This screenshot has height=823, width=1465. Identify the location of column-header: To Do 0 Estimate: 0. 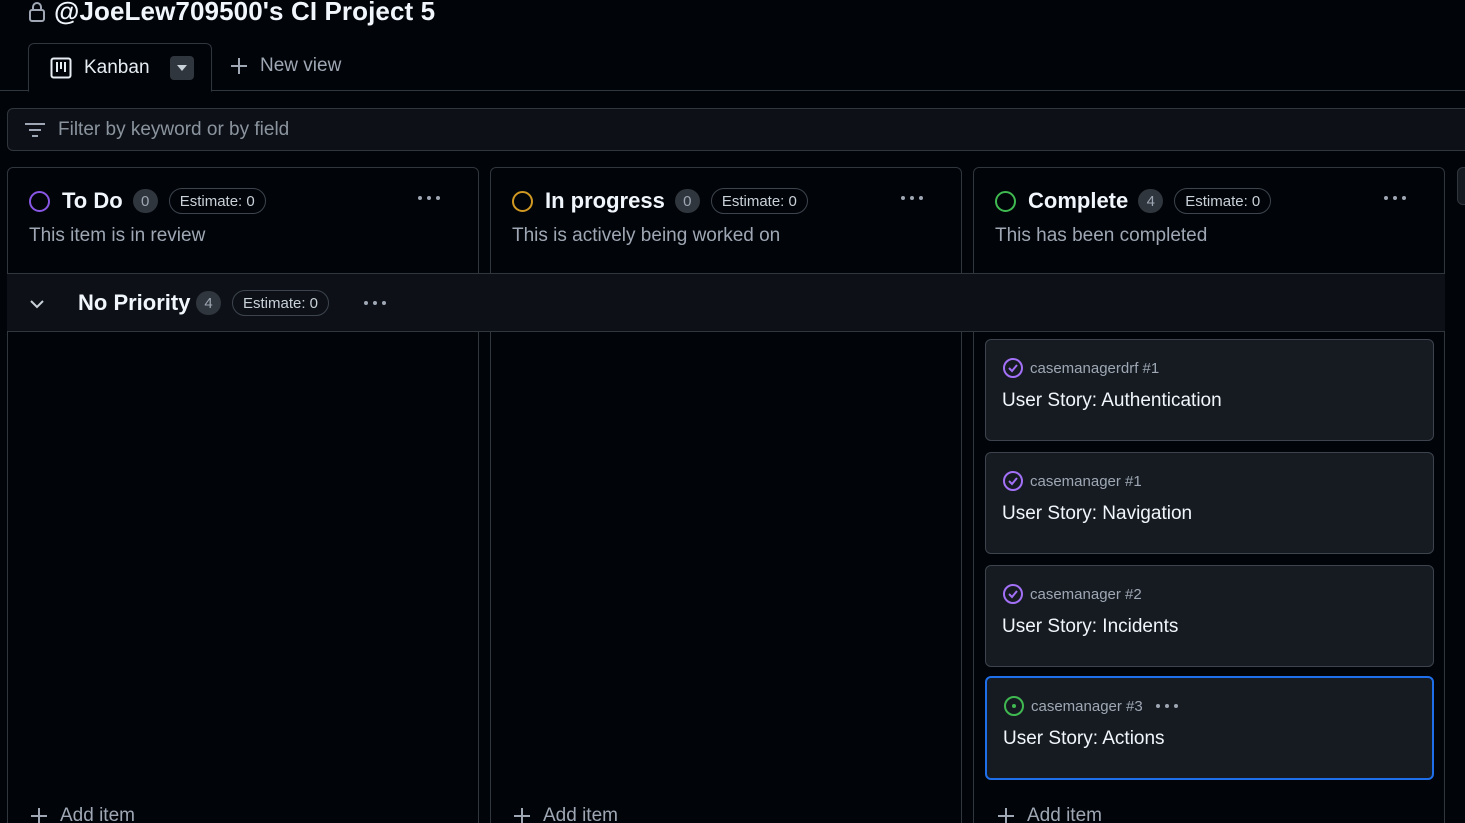
(147, 201).